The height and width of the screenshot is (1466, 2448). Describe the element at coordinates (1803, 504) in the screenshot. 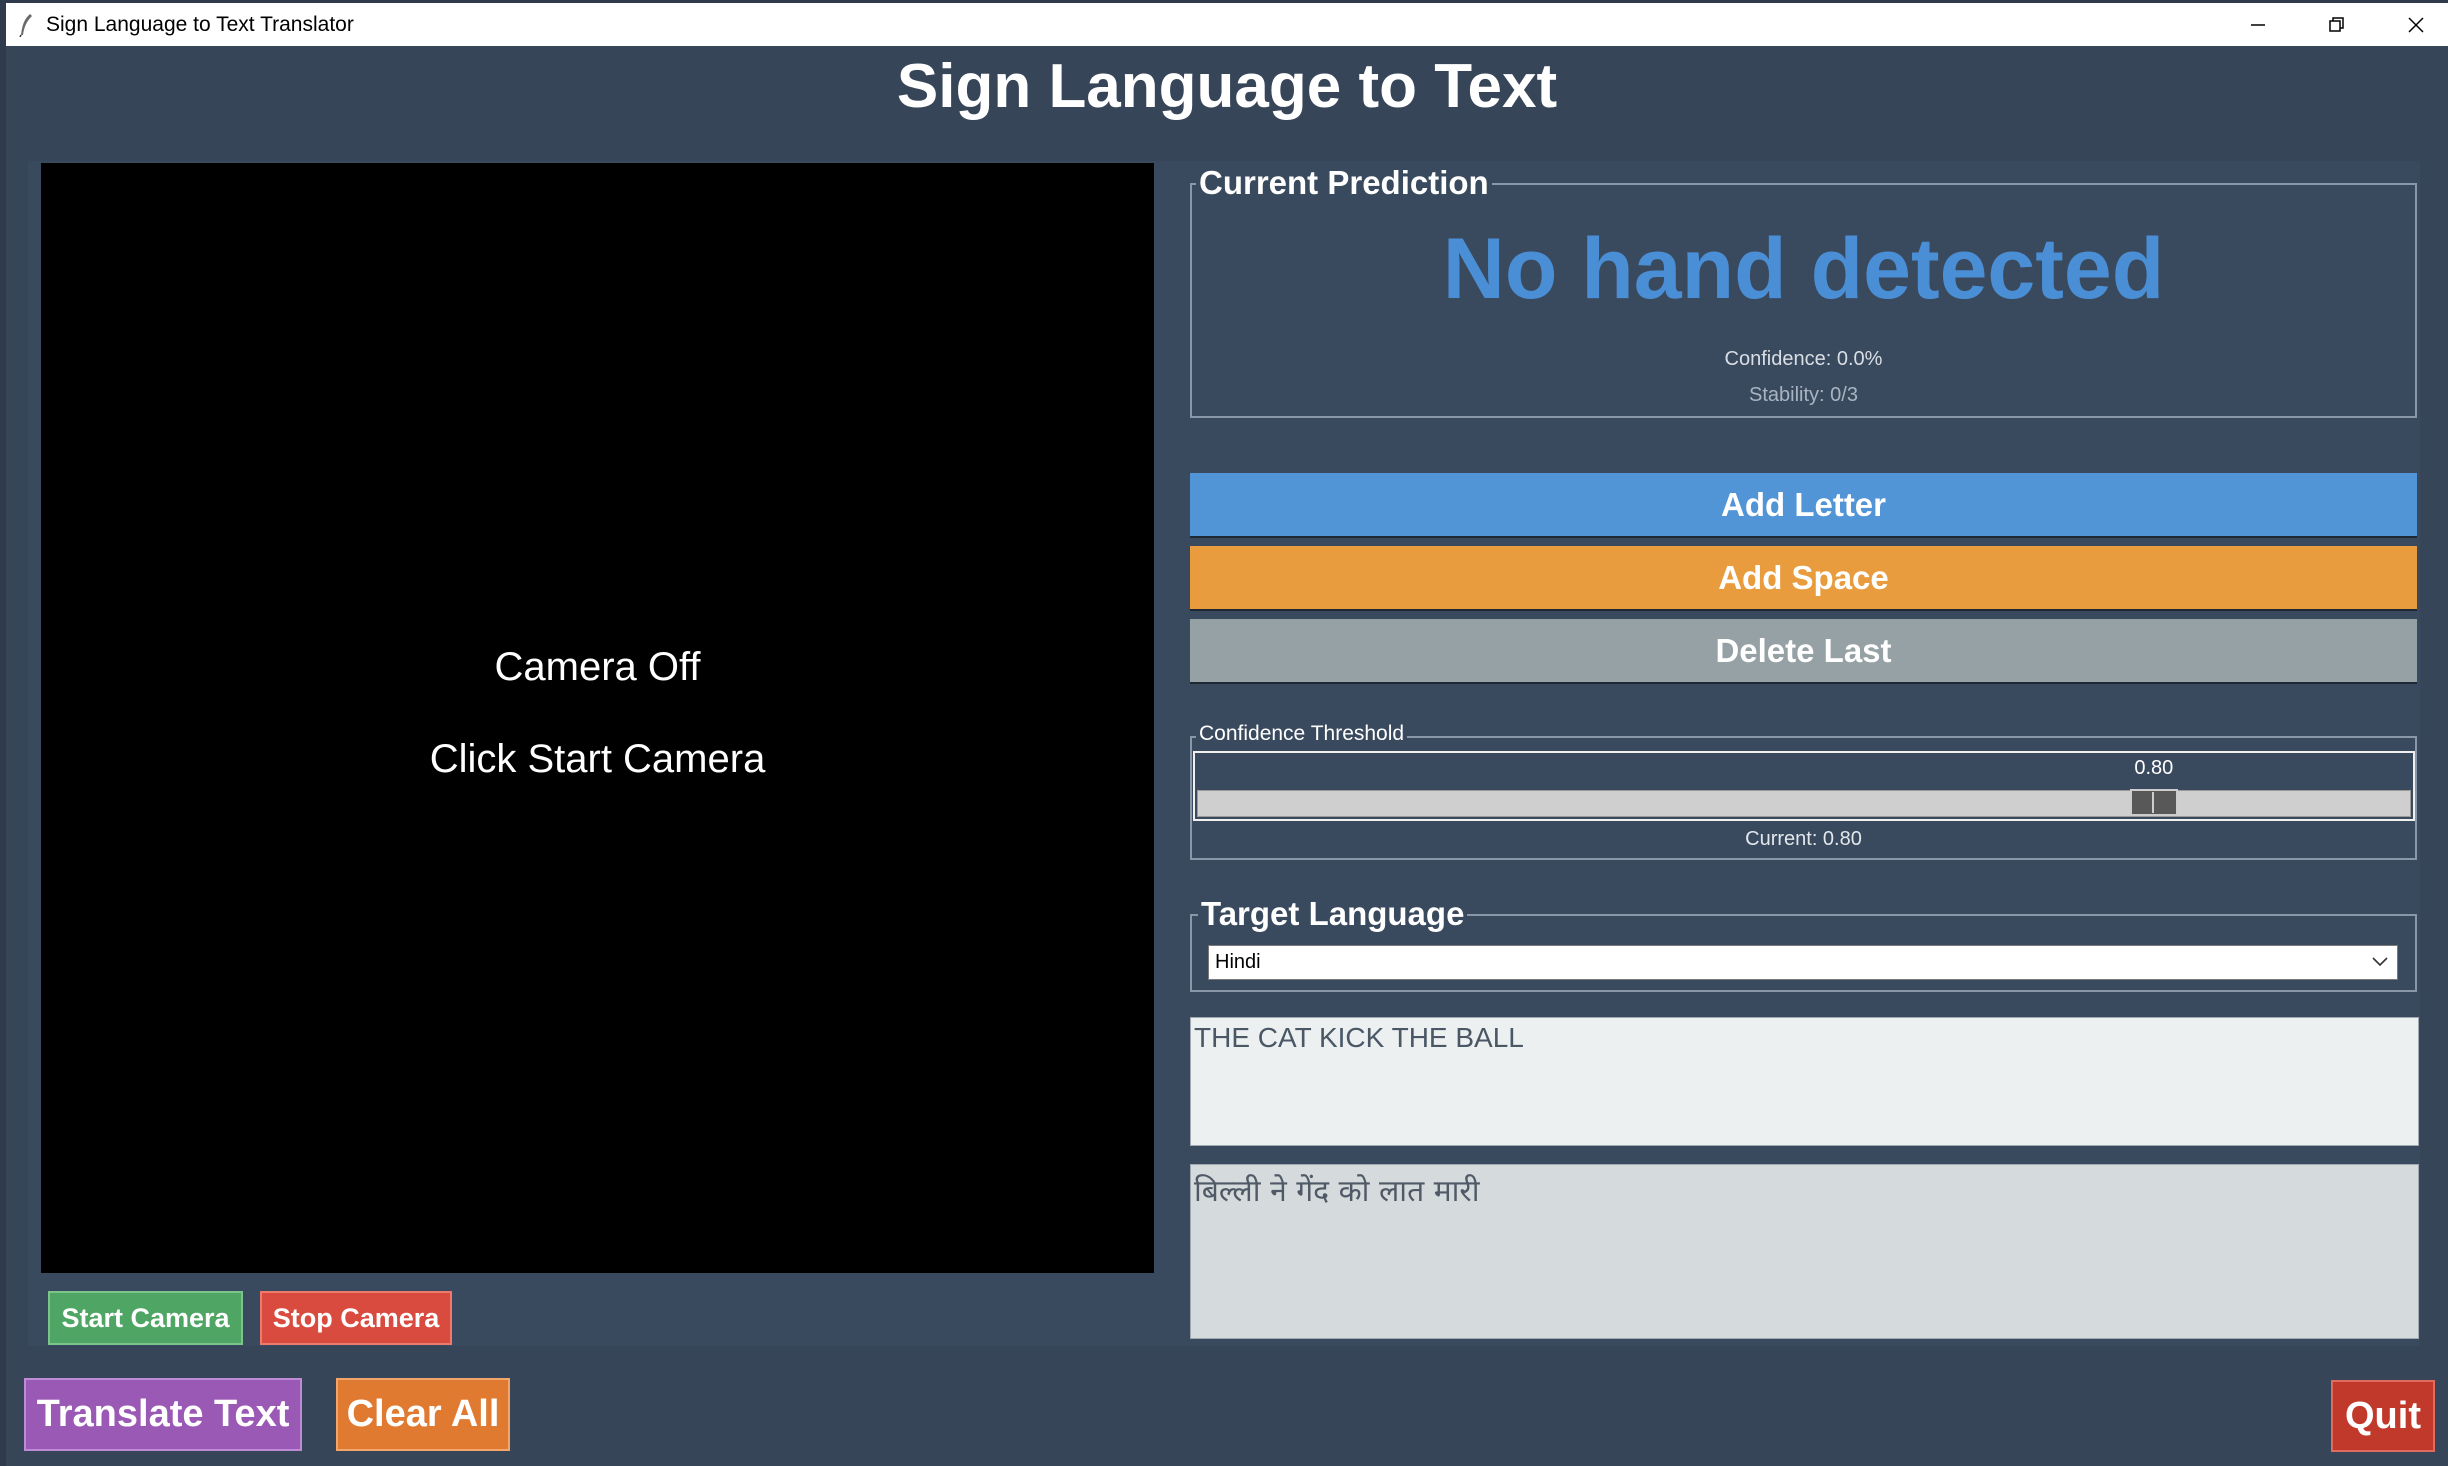

I see `add-letter-button: Add Letter` at that location.